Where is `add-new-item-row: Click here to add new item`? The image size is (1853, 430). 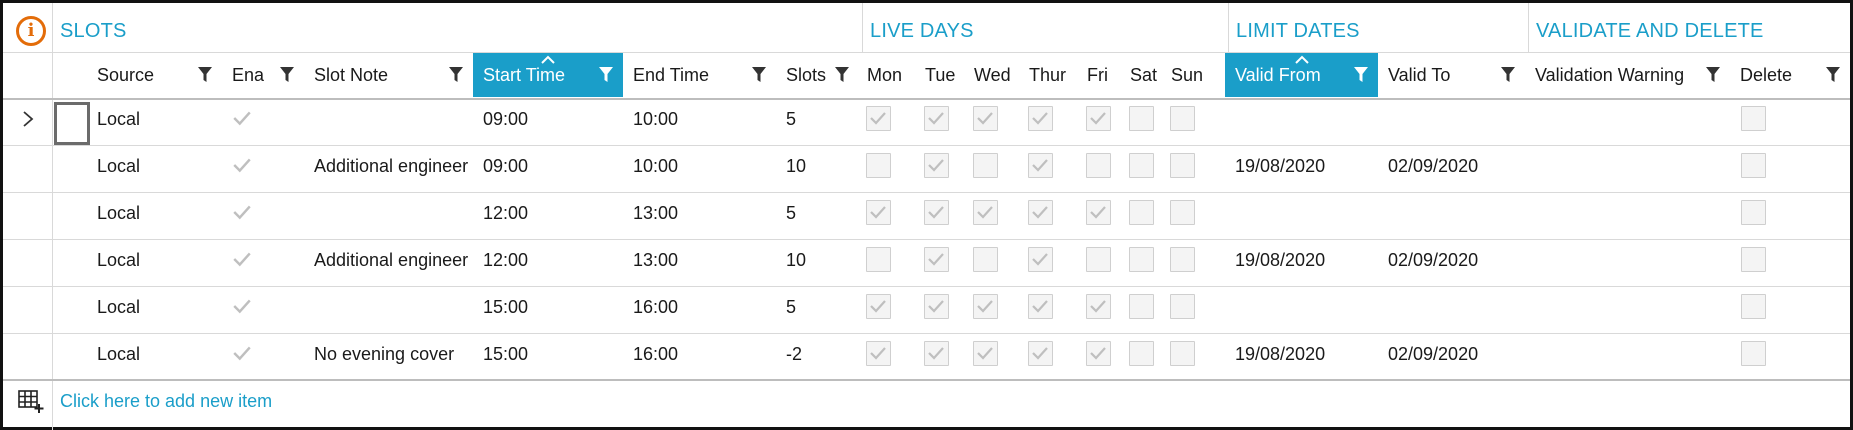 add-new-item-row: Click here to add new item is located at coordinates (926, 402).